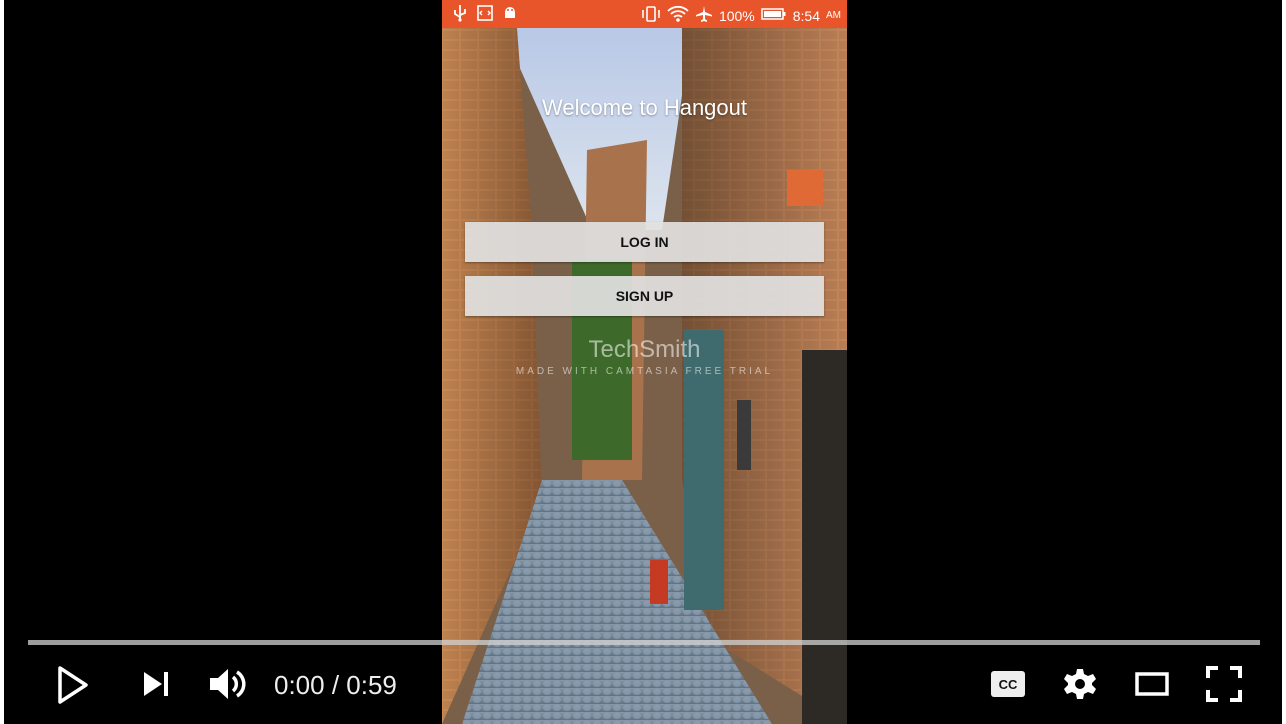 Image resolution: width=1286 pixels, height=724 pixels. What do you see at coordinates (1284, 362) in the screenshot?
I see `player-right-border` at bounding box center [1284, 362].